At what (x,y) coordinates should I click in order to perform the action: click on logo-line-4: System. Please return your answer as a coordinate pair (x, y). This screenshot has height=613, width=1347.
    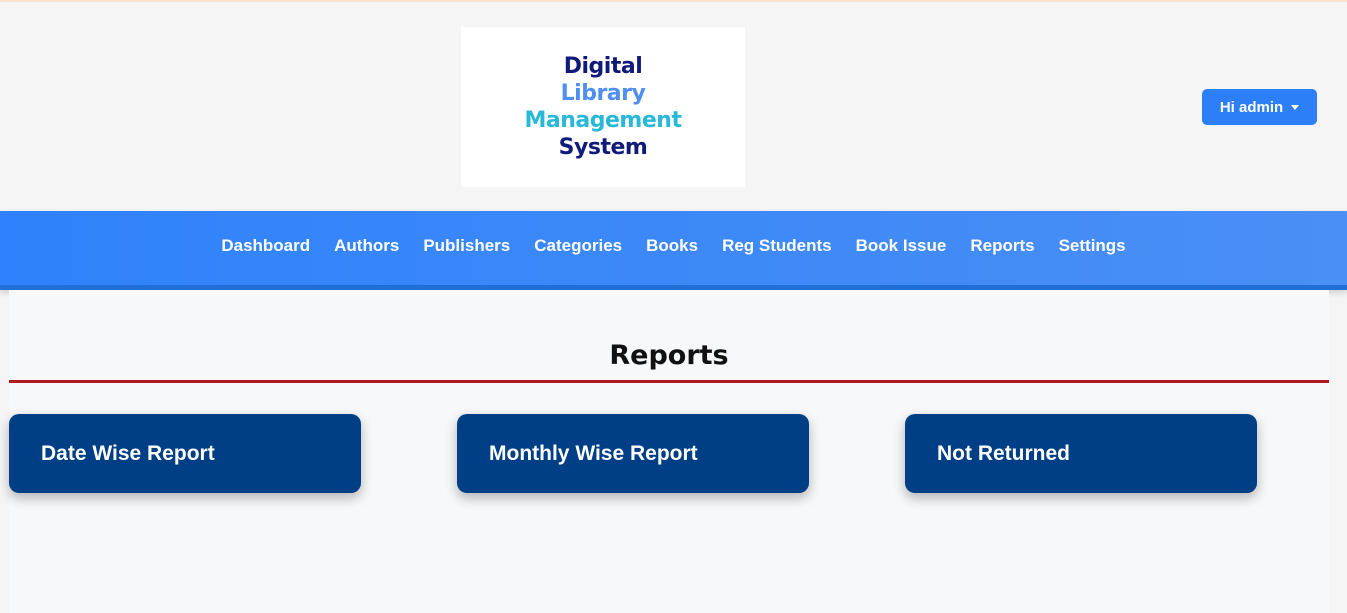
    Looking at the image, I should click on (603, 147).